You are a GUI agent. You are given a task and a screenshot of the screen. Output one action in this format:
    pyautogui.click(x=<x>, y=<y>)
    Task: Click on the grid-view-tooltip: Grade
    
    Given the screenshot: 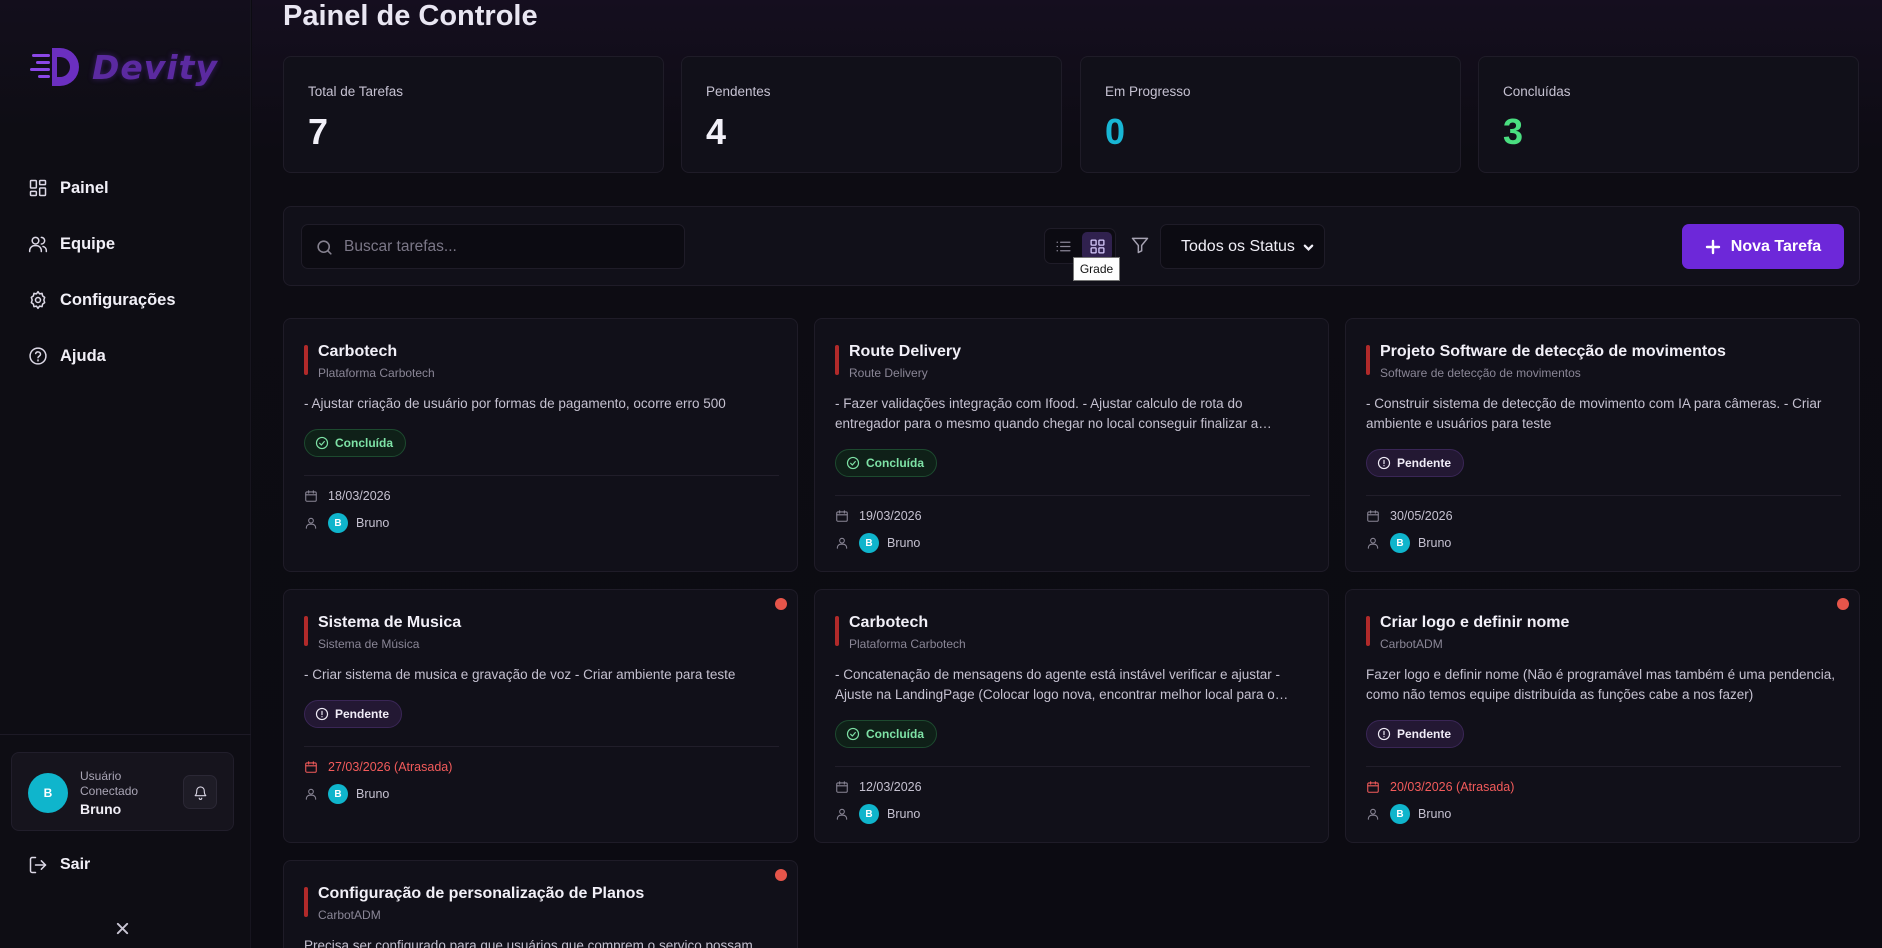 What is the action you would take?
    pyautogui.click(x=1096, y=269)
    